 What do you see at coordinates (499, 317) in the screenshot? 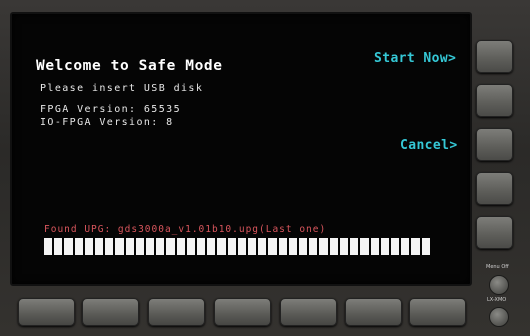
I see `lx-knob` at bounding box center [499, 317].